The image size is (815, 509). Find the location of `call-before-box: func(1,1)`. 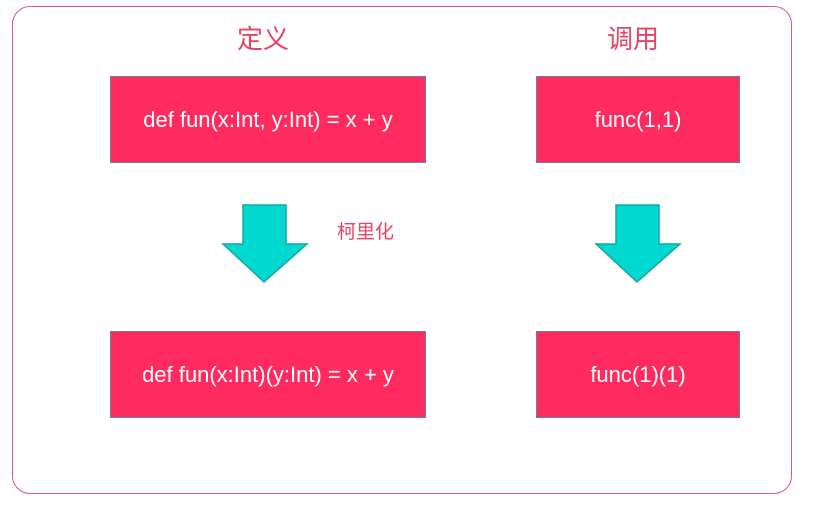

call-before-box: func(1,1) is located at coordinates (638, 119).